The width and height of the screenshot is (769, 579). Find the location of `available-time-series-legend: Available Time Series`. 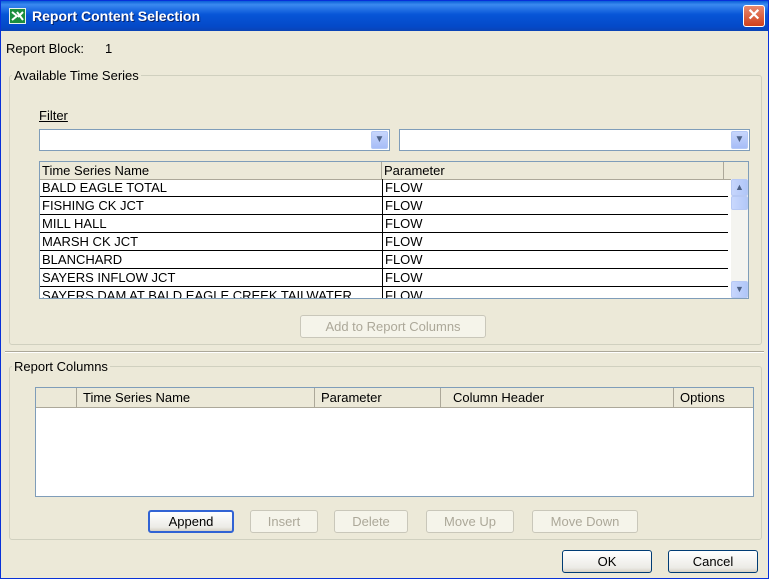

available-time-series-legend: Available Time Series is located at coordinates (76, 75).